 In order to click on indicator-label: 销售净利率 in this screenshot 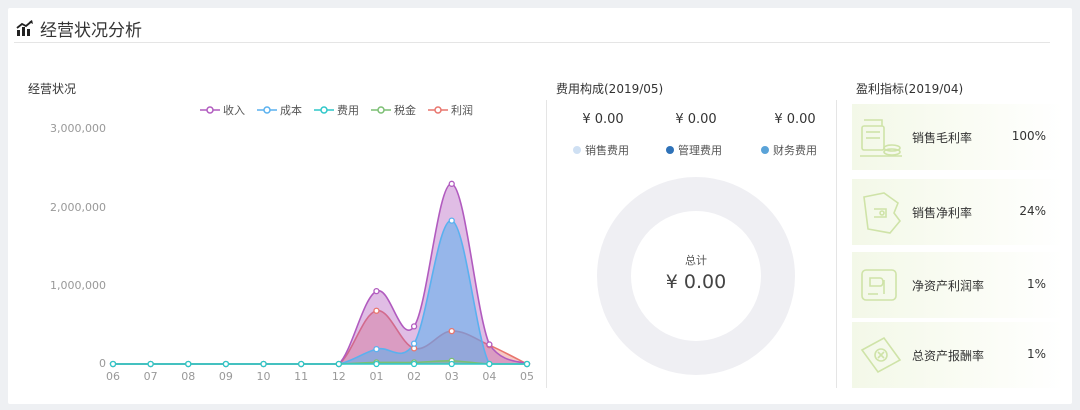, I will do `click(942, 213)`.